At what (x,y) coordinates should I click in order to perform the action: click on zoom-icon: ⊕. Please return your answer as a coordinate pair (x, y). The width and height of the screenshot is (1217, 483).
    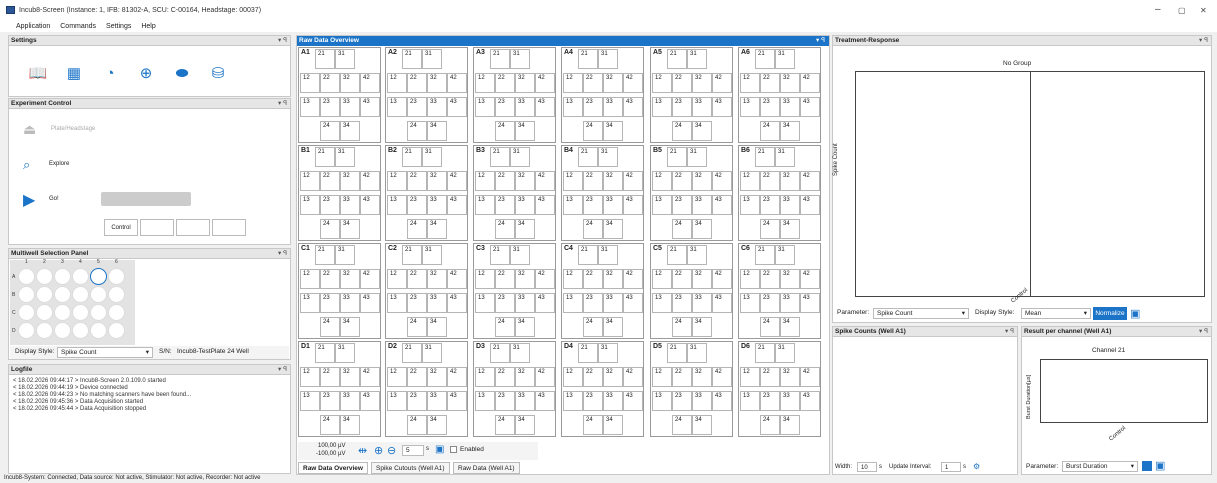
    Looking at the image, I should click on (146, 73).